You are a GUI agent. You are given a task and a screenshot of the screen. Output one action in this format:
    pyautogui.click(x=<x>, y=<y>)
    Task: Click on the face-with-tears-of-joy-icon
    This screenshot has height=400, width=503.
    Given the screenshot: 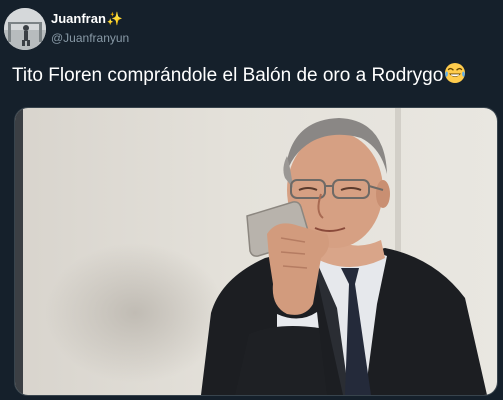 What is the action you would take?
    pyautogui.click(x=455, y=76)
    